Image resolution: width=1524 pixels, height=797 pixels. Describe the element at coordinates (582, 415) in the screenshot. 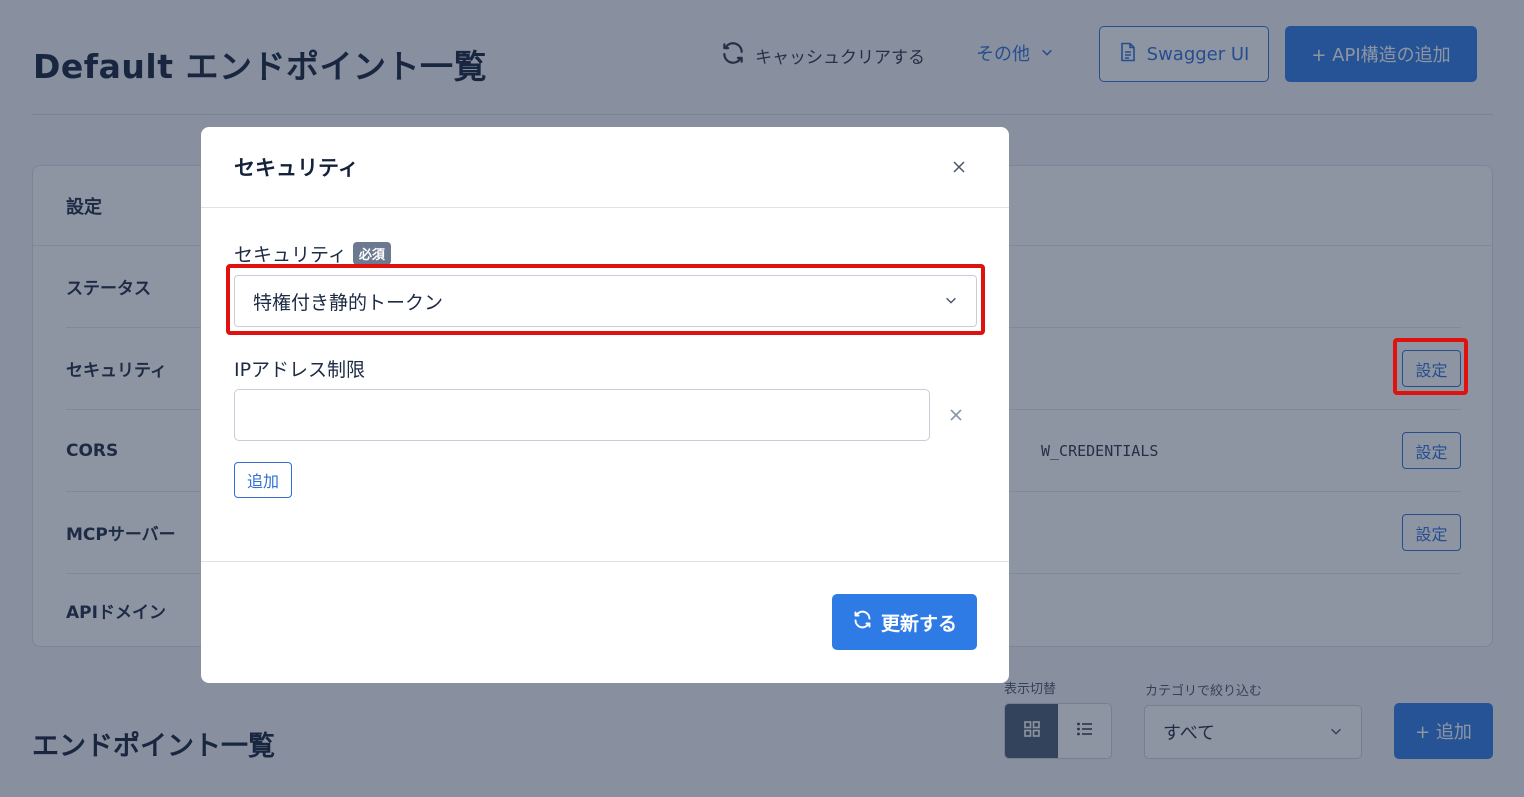

I see `ip-address-input` at that location.